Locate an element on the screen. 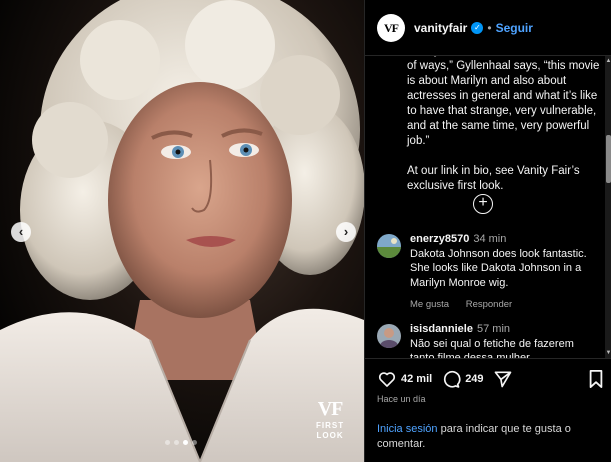 The width and height of the screenshot is (611, 462). share-icon is located at coordinates (503, 379).